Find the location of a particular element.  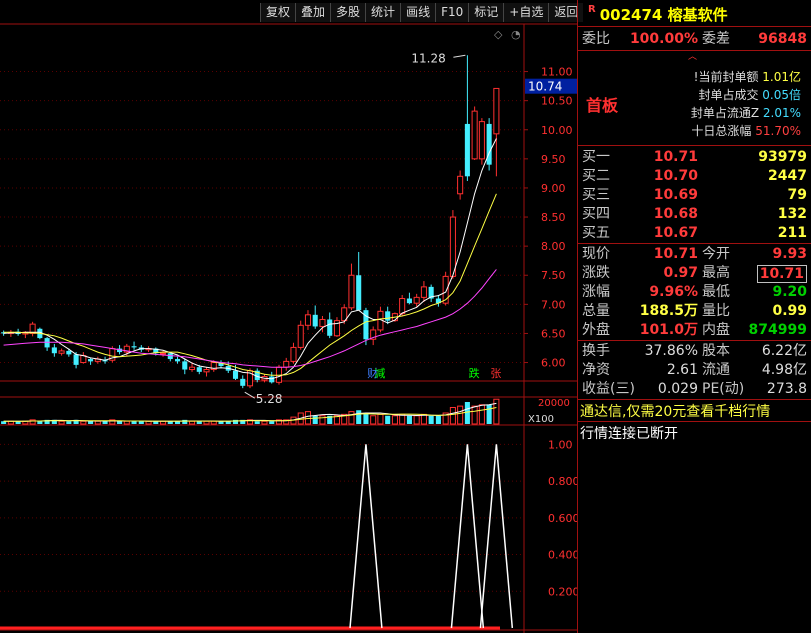

toolbar-button-7: +自选 is located at coordinates (526, 12).